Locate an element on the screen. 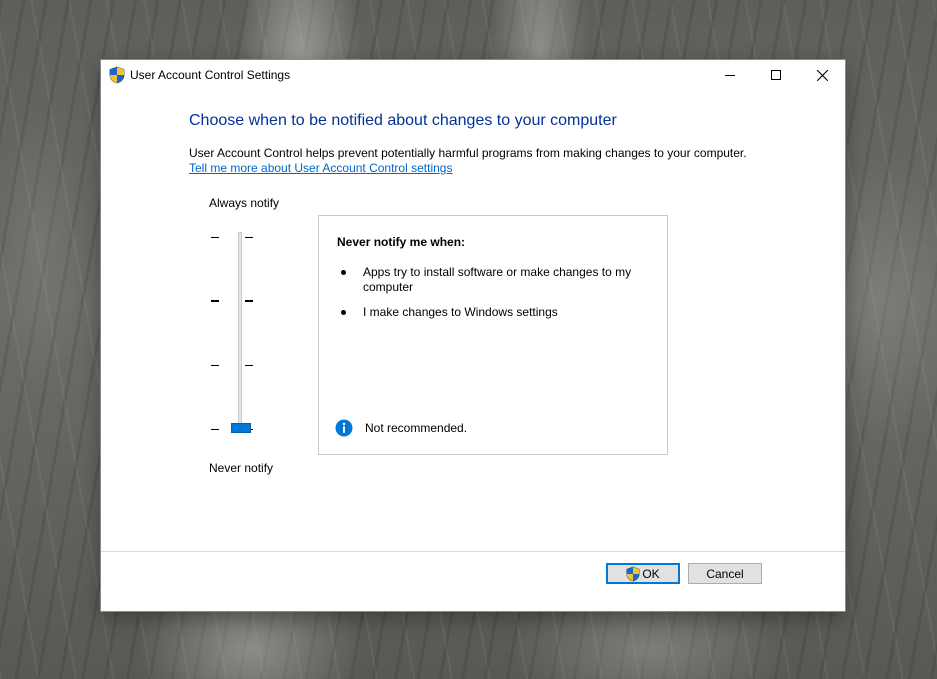 This screenshot has width=937, height=679. ok-button: OK is located at coordinates (643, 573).